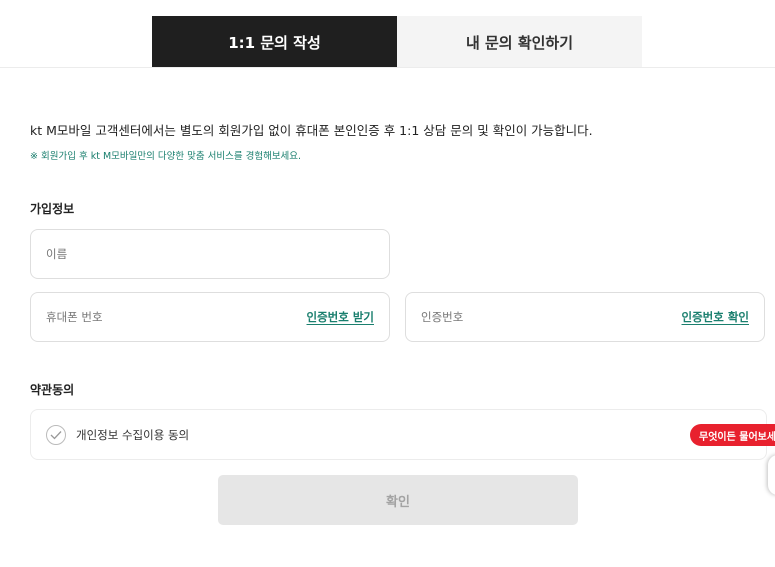  What do you see at coordinates (133, 434) in the screenshot?
I see `privacy-consent-label: 개인정보 수집이용 동의` at bounding box center [133, 434].